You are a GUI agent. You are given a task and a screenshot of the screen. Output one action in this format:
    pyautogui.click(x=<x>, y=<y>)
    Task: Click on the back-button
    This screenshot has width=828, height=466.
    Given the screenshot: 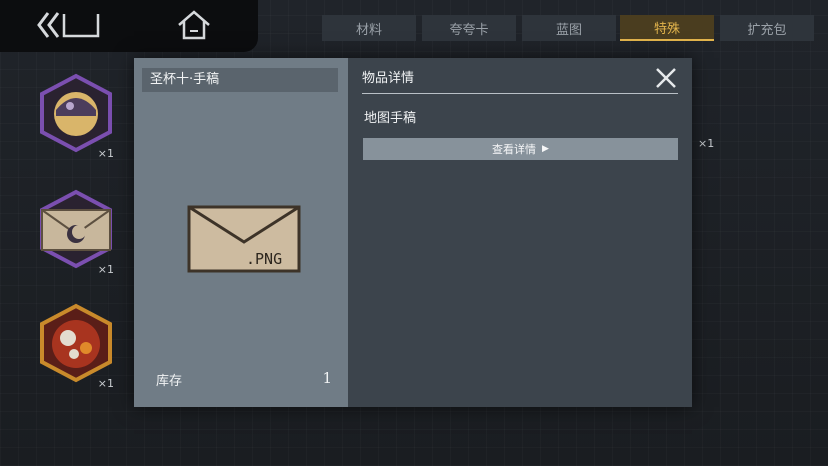 What is the action you would take?
    pyautogui.click(x=69, y=25)
    